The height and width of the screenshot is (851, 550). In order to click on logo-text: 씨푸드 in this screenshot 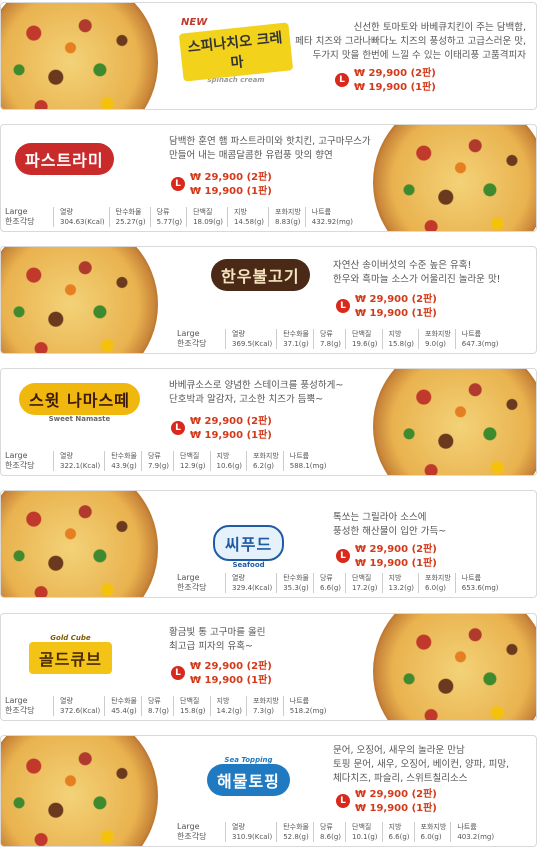, I will do `click(249, 543)`.